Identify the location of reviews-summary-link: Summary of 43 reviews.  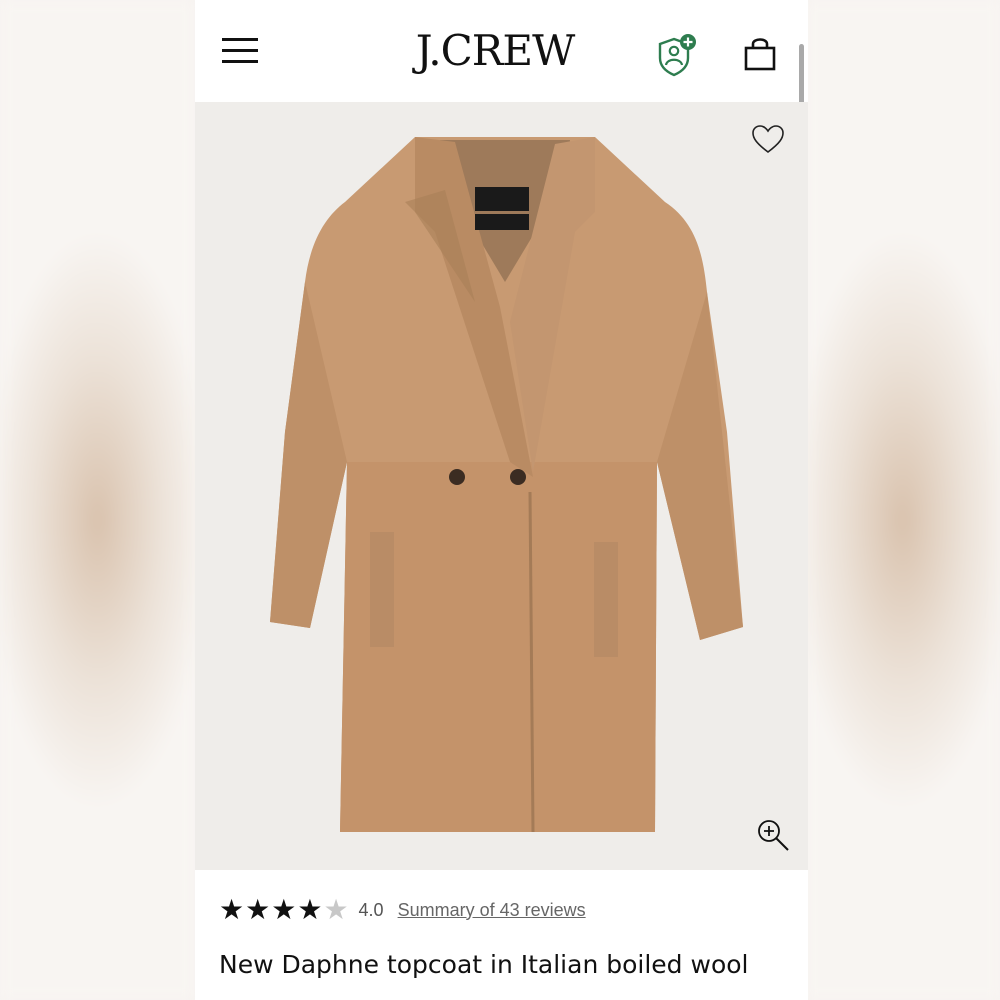
(492, 910).